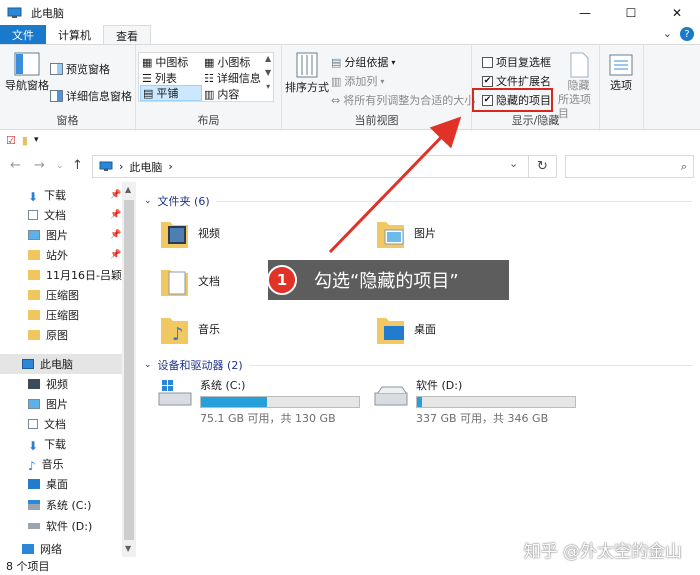  I want to click on annotation-text: 勾选“隐藏的项目”, so click(386, 281).